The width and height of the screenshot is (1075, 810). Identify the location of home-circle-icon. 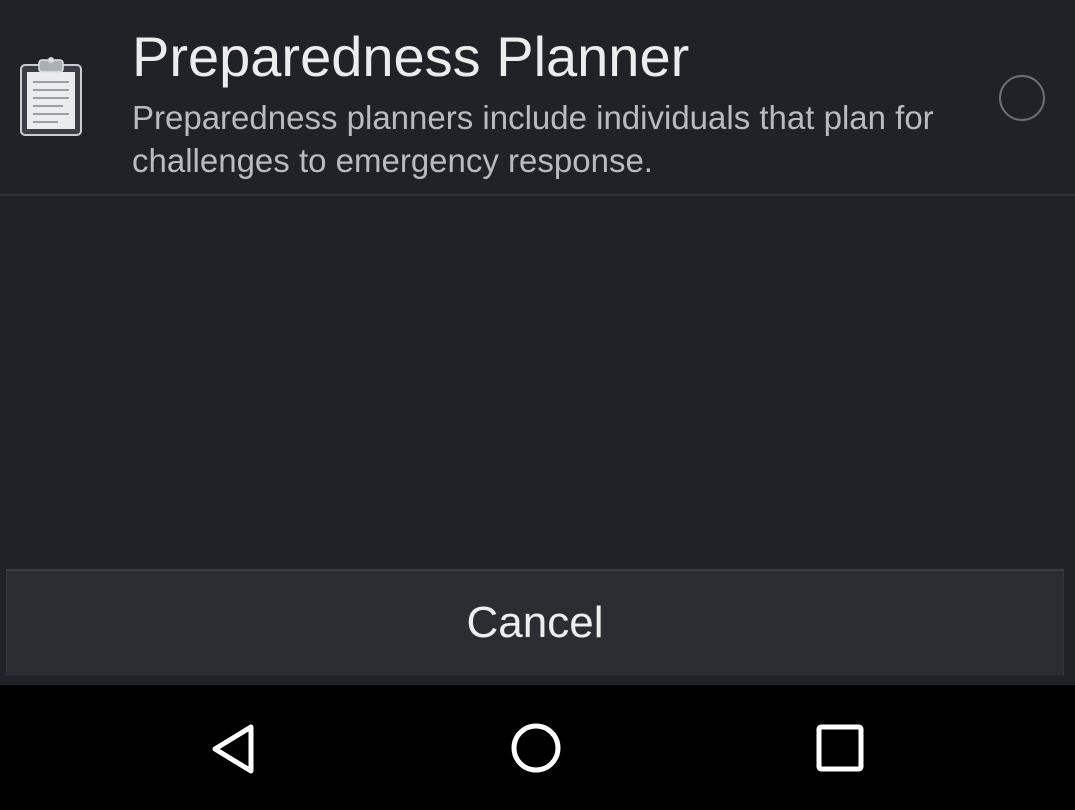
(536, 748).